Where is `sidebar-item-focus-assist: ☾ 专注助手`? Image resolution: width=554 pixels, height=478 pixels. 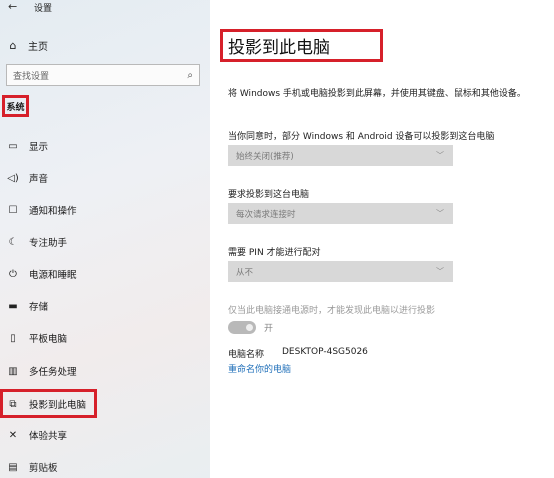 sidebar-item-focus-assist: ☾ 专注助手 is located at coordinates (37, 242).